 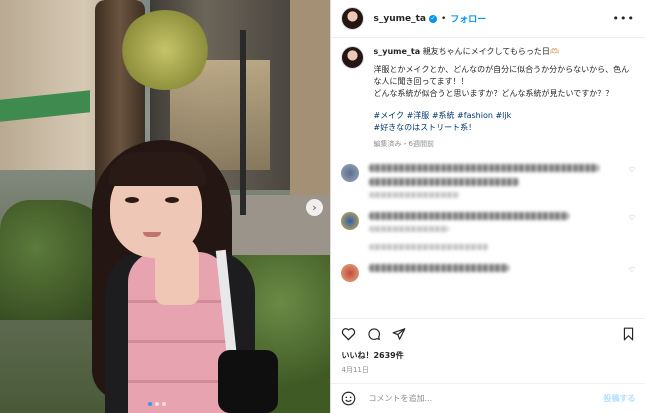 What do you see at coordinates (310, 100) in the screenshot?
I see `building-right` at bounding box center [310, 100].